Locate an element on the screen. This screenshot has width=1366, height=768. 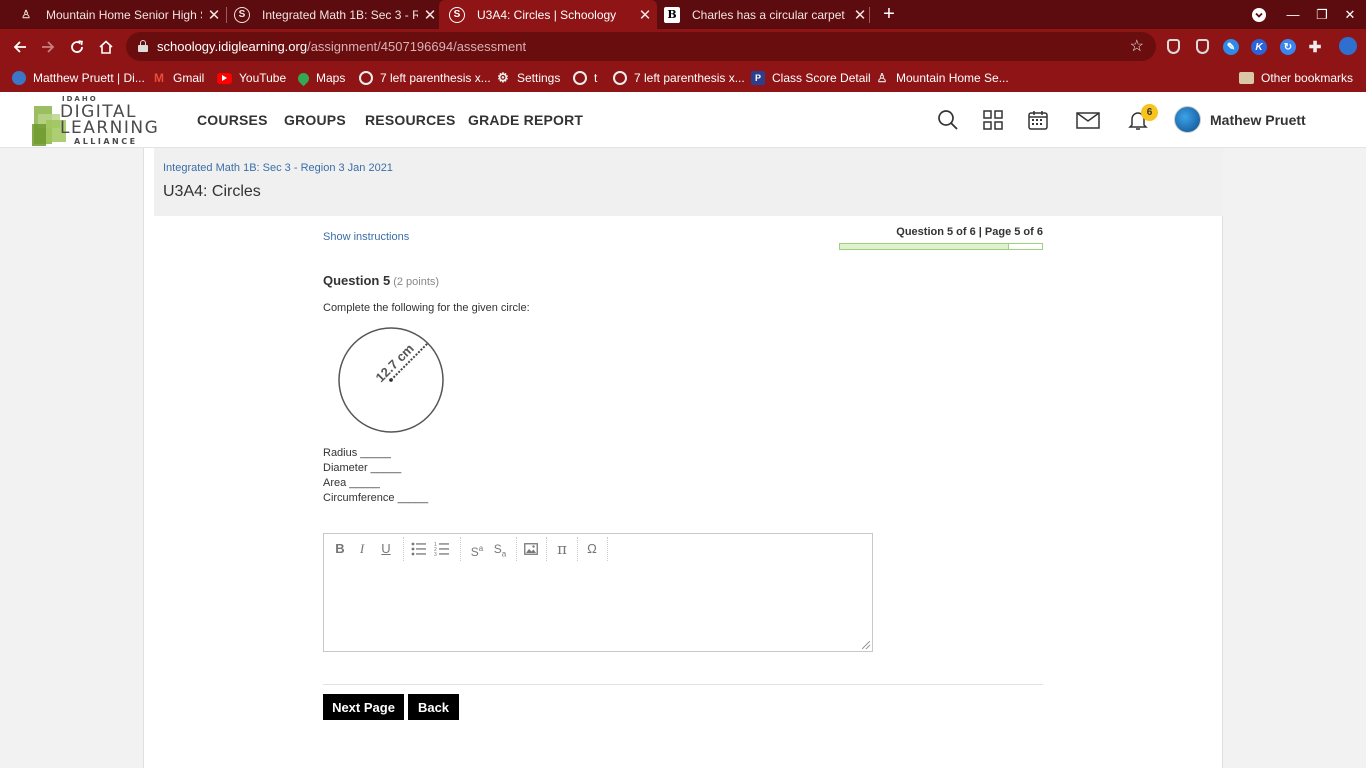
progress-marker is located at coordinates (1009, 246).